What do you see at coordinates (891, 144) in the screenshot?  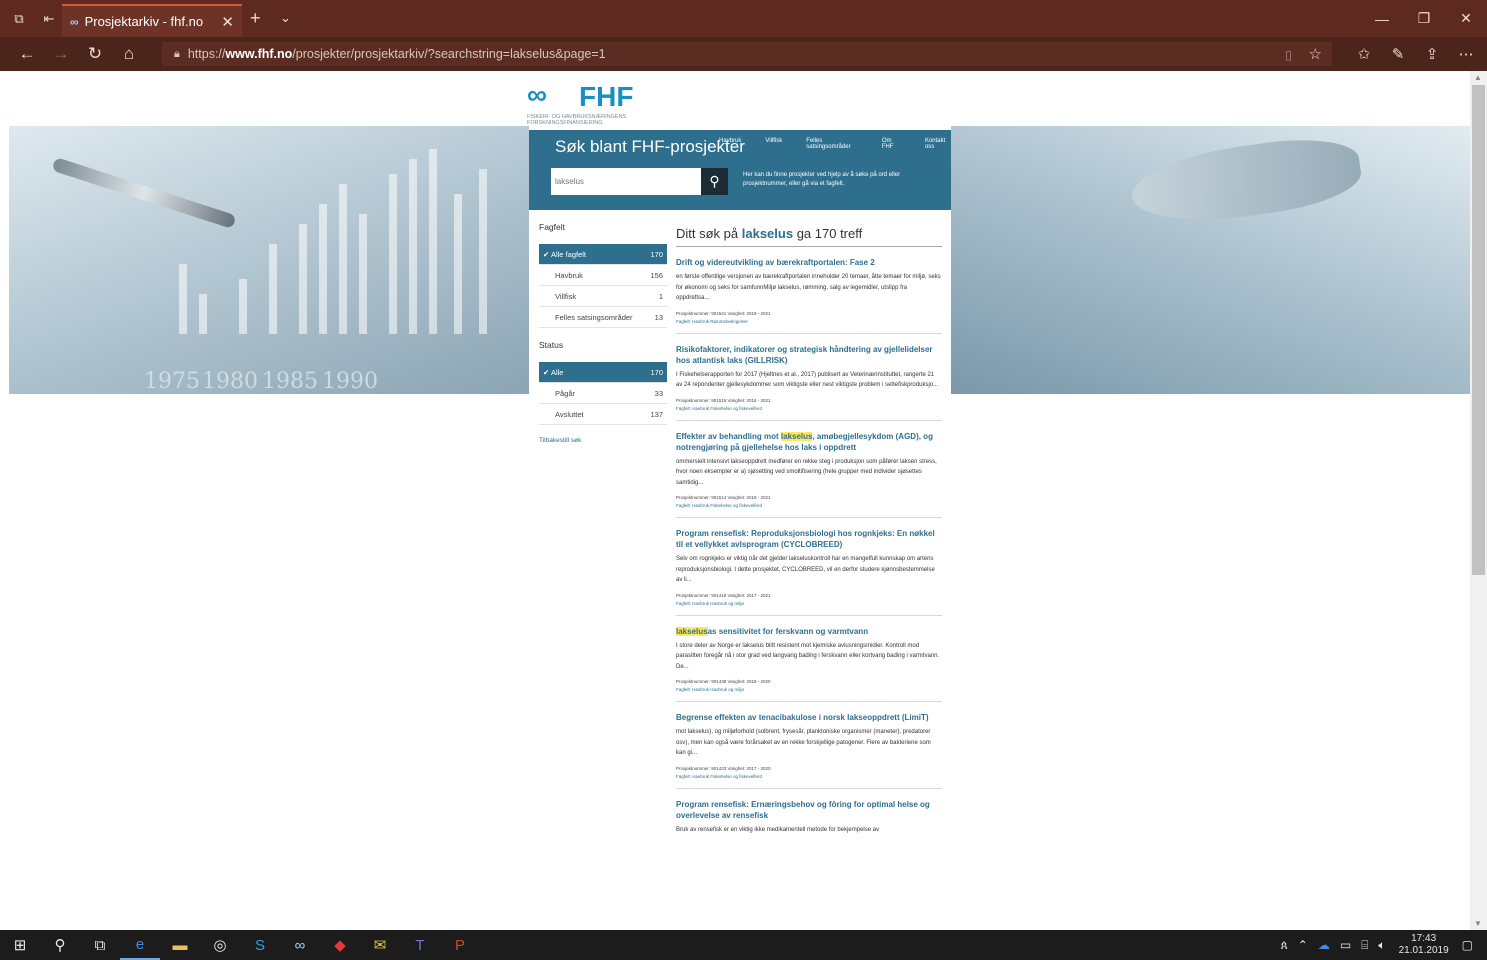 I see `nav-item: Om FHF` at bounding box center [891, 144].